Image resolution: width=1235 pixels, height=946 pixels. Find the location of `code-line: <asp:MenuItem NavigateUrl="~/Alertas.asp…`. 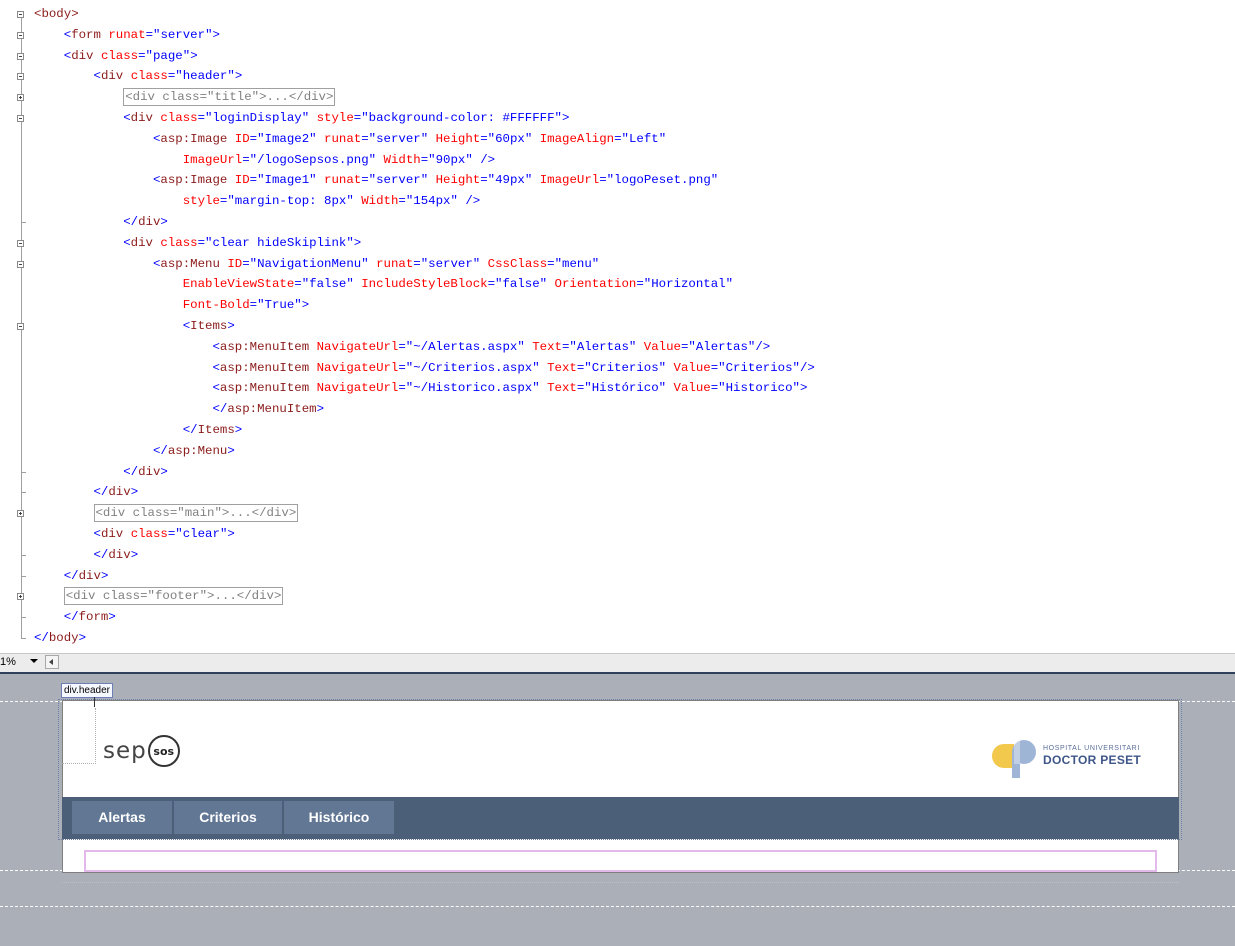

code-line: <asp:MenuItem NavigateUrl="~/Alertas.asp… is located at coordinates (424, 347).